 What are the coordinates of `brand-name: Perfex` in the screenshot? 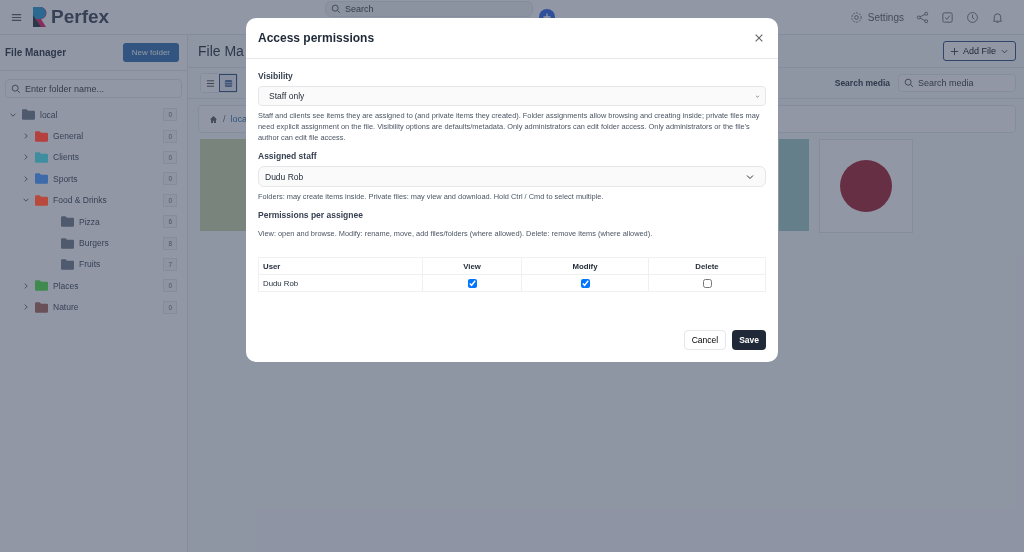 It's located at (80, 17).